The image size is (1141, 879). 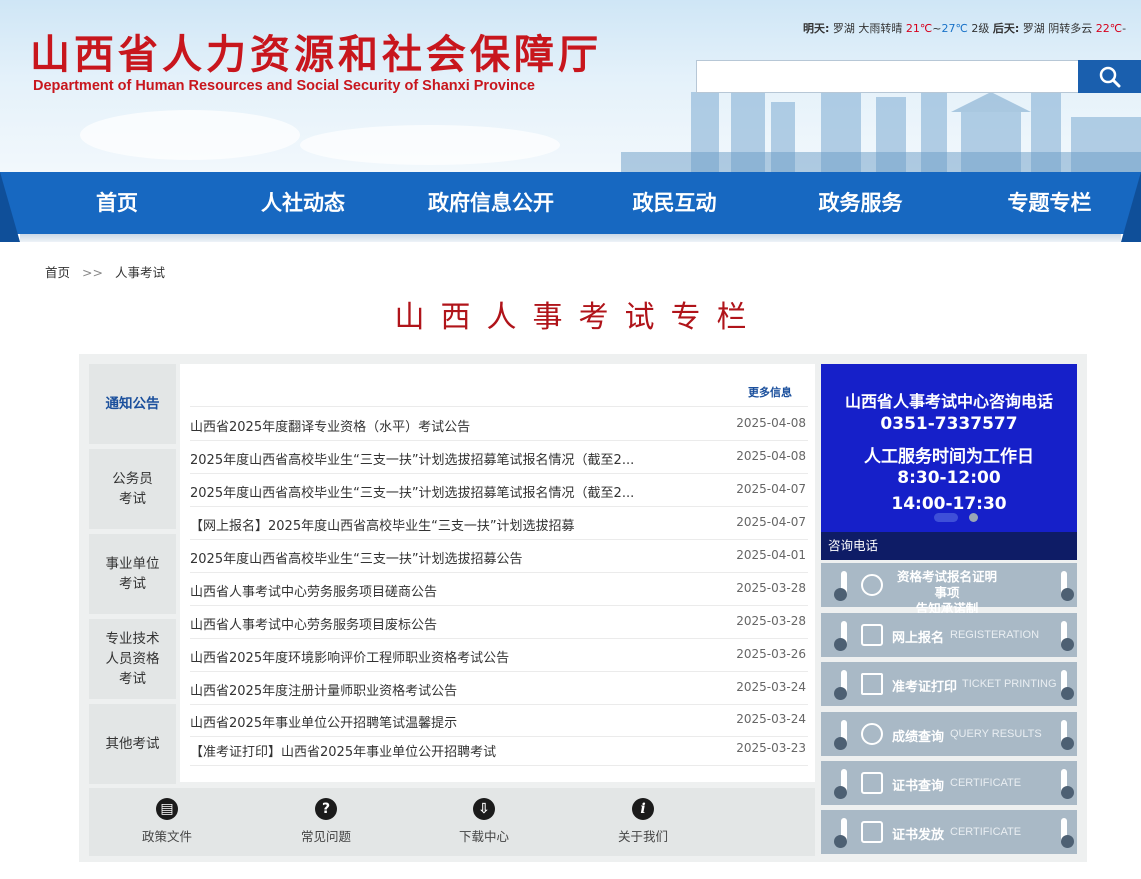 What do you see at coordinates (303, 203) in the screenshot?
I see `nav-item-hrss-news: 人社动态` at bounding box center [303, 203].